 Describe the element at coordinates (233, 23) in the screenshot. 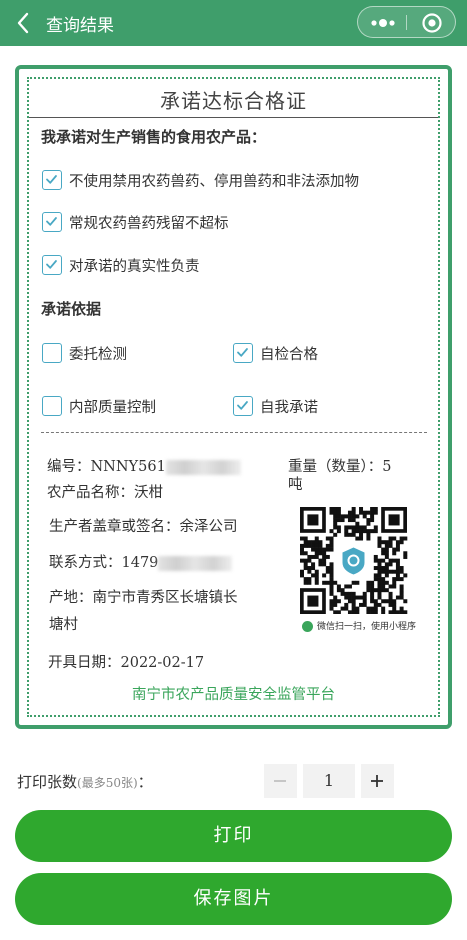

I see `nav-header: 查询结果` at that location.